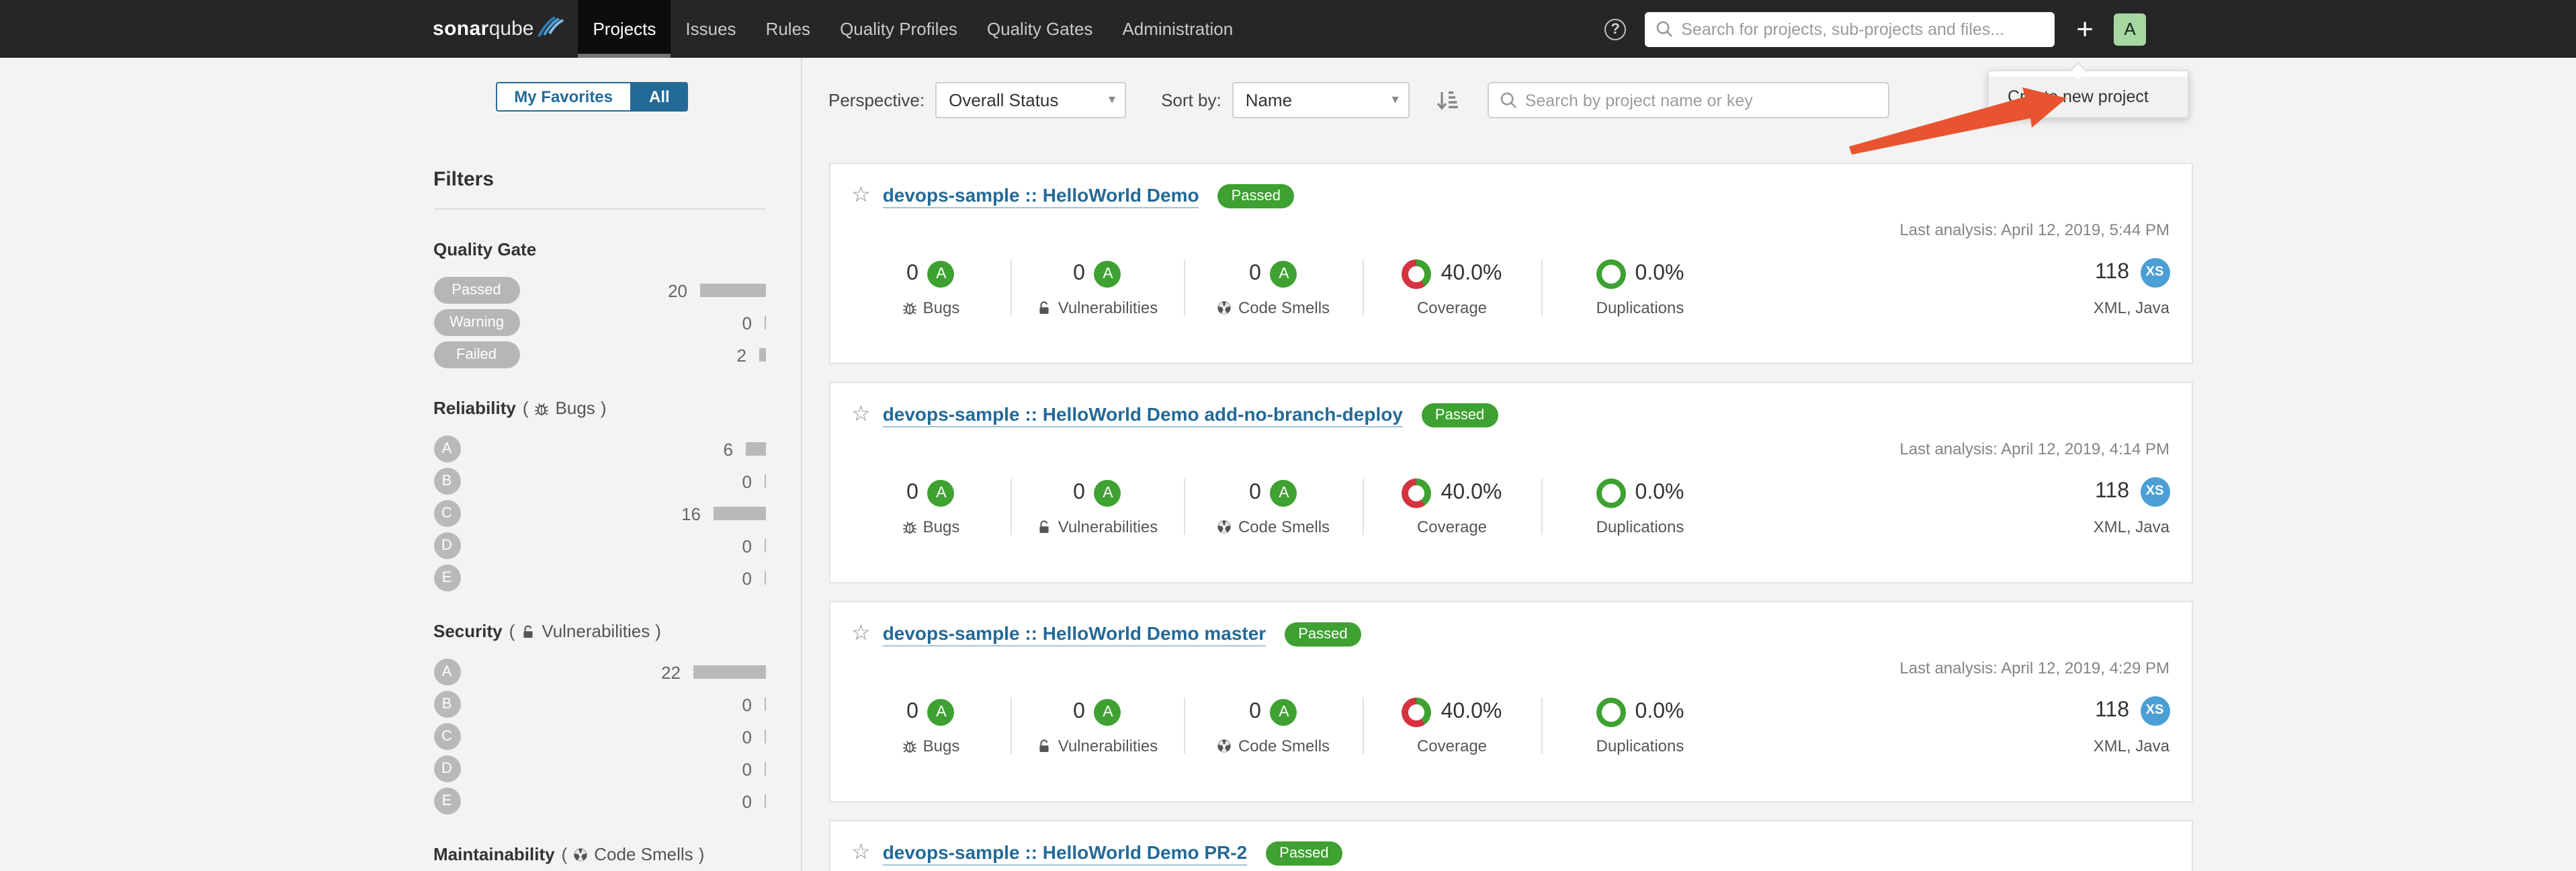 The width and height of the screenshot is (2576, 871). I want to click on maintainability-subtitle: Code Smells, so click(643, 854).